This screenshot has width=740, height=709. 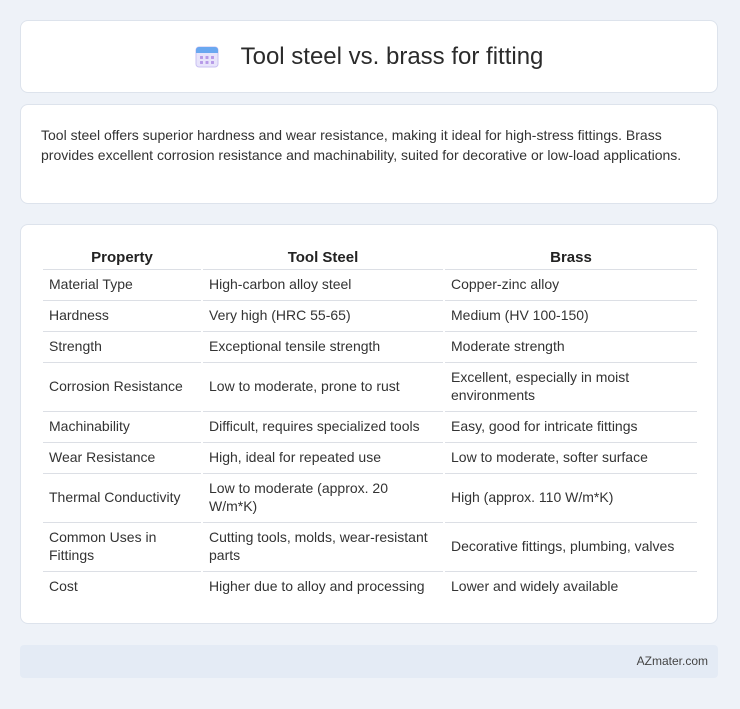 What do you see at coordinates (122, 496) in the screenshot?
I see `property-cell: Thermal Conductivity` at bounding box center [122, 496].